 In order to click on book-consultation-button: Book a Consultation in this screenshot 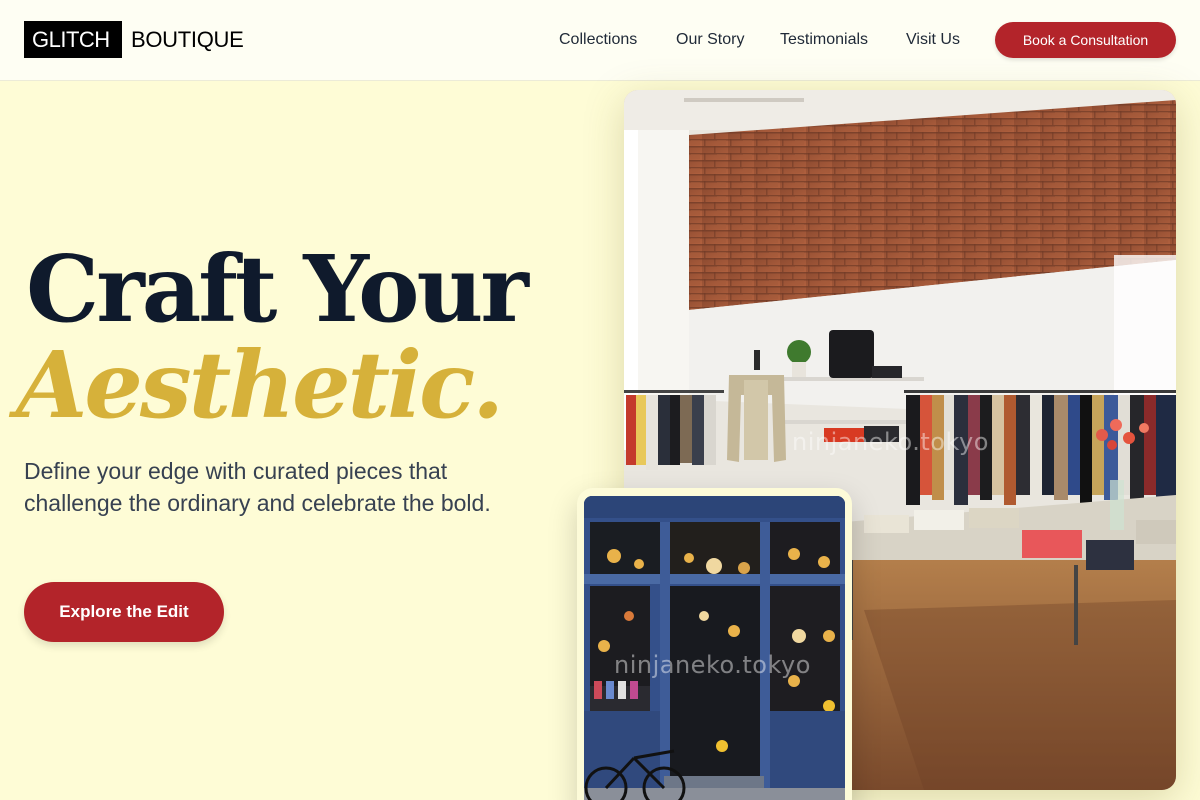, I will do `click(1085, 40)`.